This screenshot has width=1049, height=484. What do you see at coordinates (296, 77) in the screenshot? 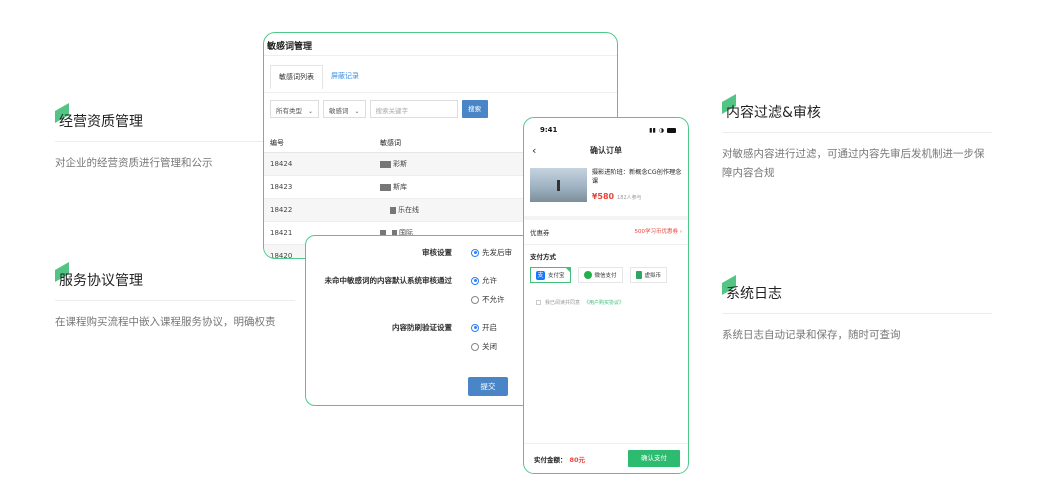
I see `tab-word-list: 敏感词列表` at bounding box center [296, 77].